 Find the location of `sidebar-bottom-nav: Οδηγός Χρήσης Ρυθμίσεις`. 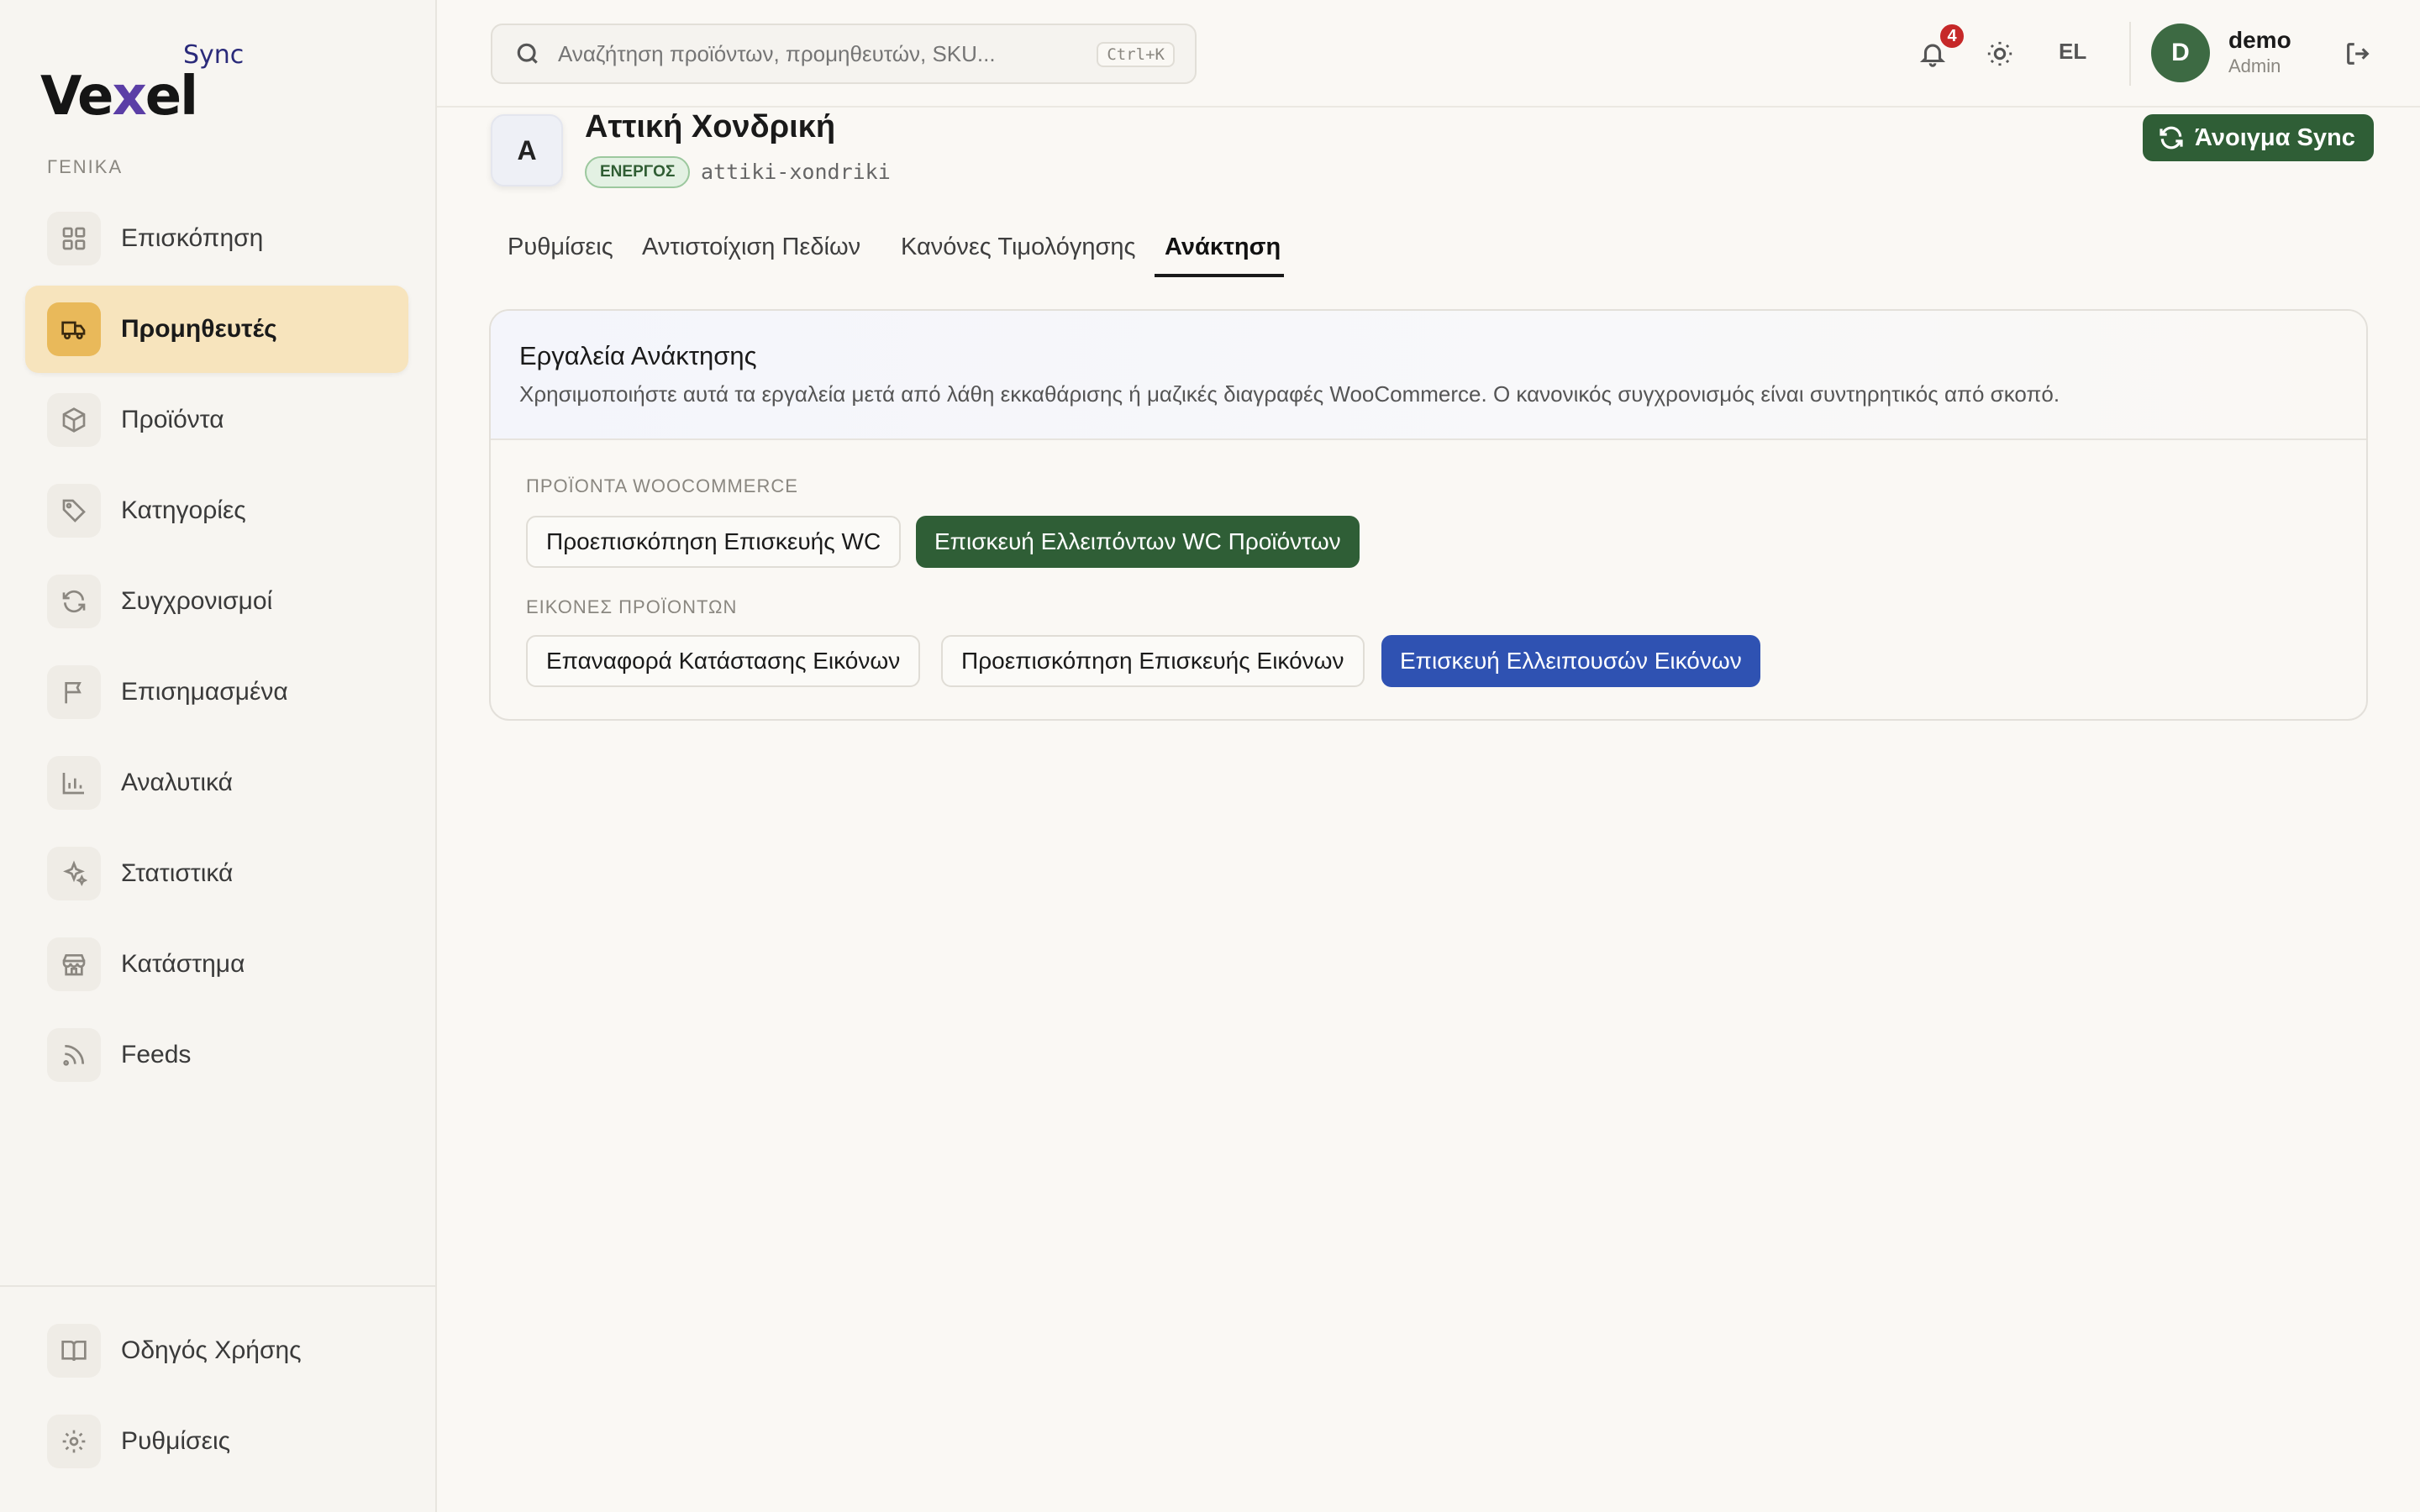

sidebar-bottom-nav: Οδηγός Χρήσης Ρυθμίσεις is located at coordinates (217, 1397).